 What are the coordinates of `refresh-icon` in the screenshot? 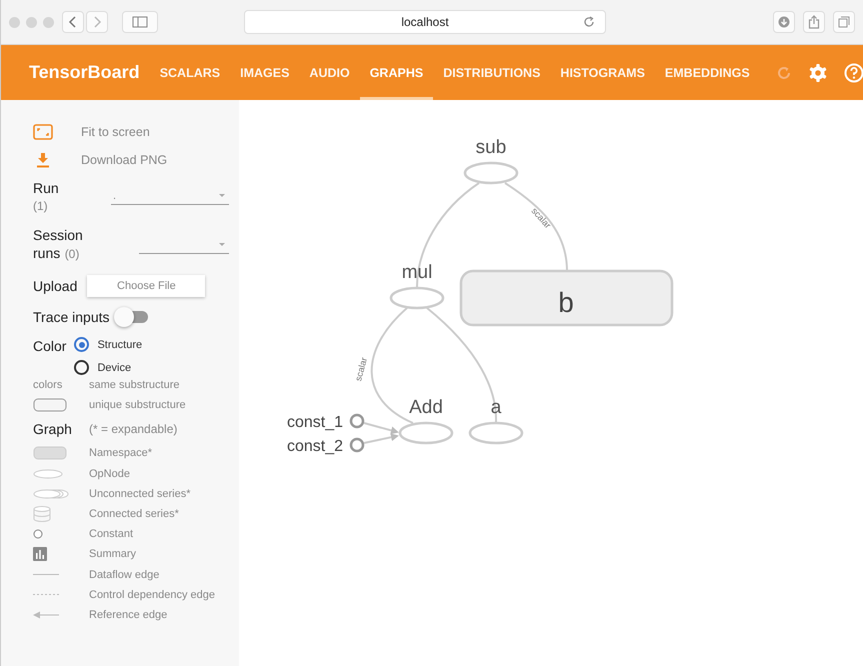 It's located at (784, 72).